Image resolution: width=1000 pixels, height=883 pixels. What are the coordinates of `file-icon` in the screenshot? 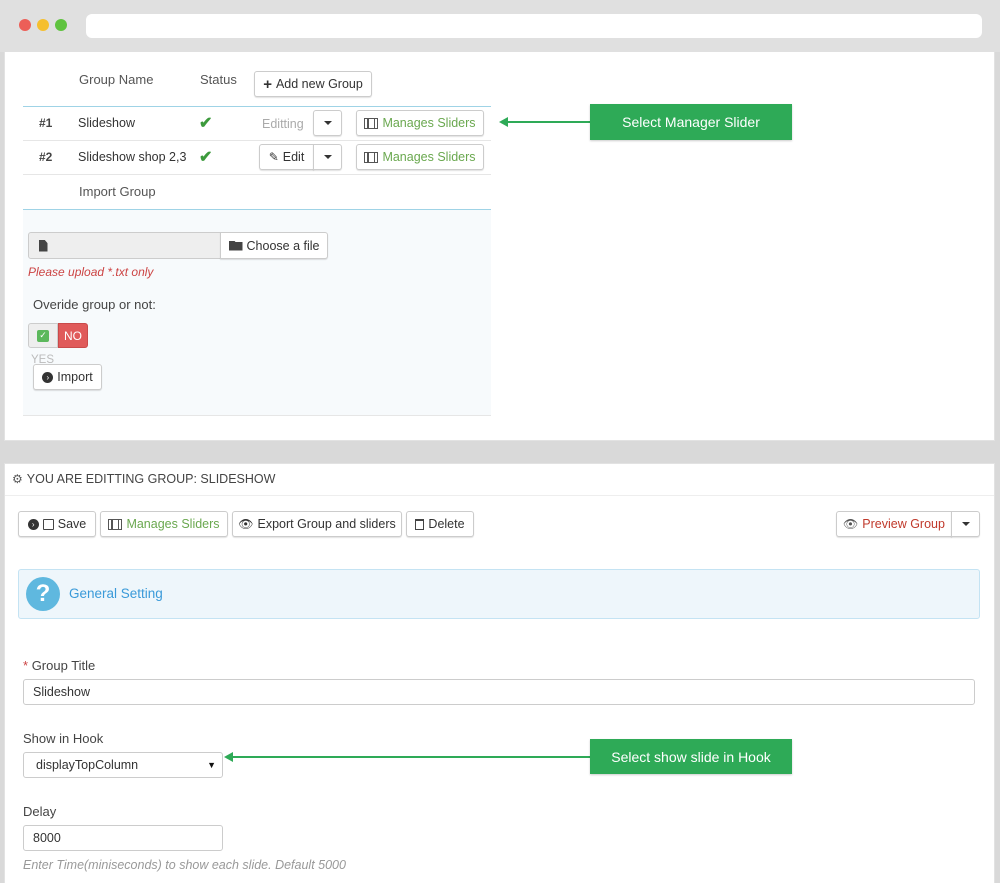 It's located at (43, 245).